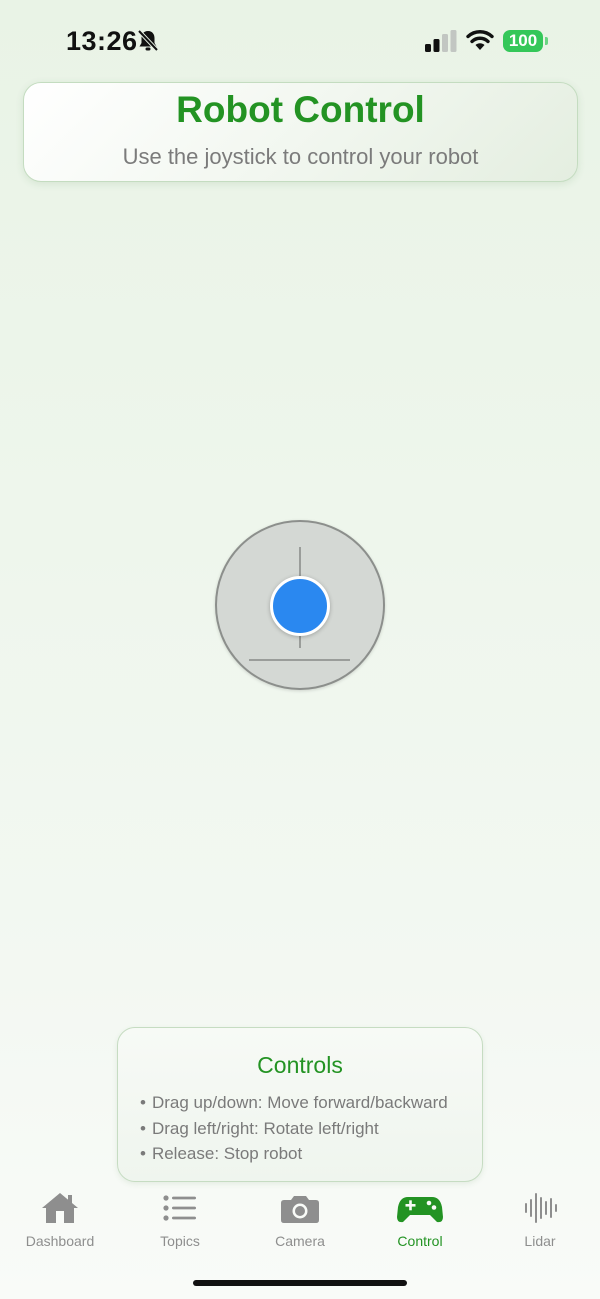 This screenshot has width=600, height=1299. Describe the element at coordinates (180, 1241) in the screenshot. I see `tab-label: Topics` at that location.